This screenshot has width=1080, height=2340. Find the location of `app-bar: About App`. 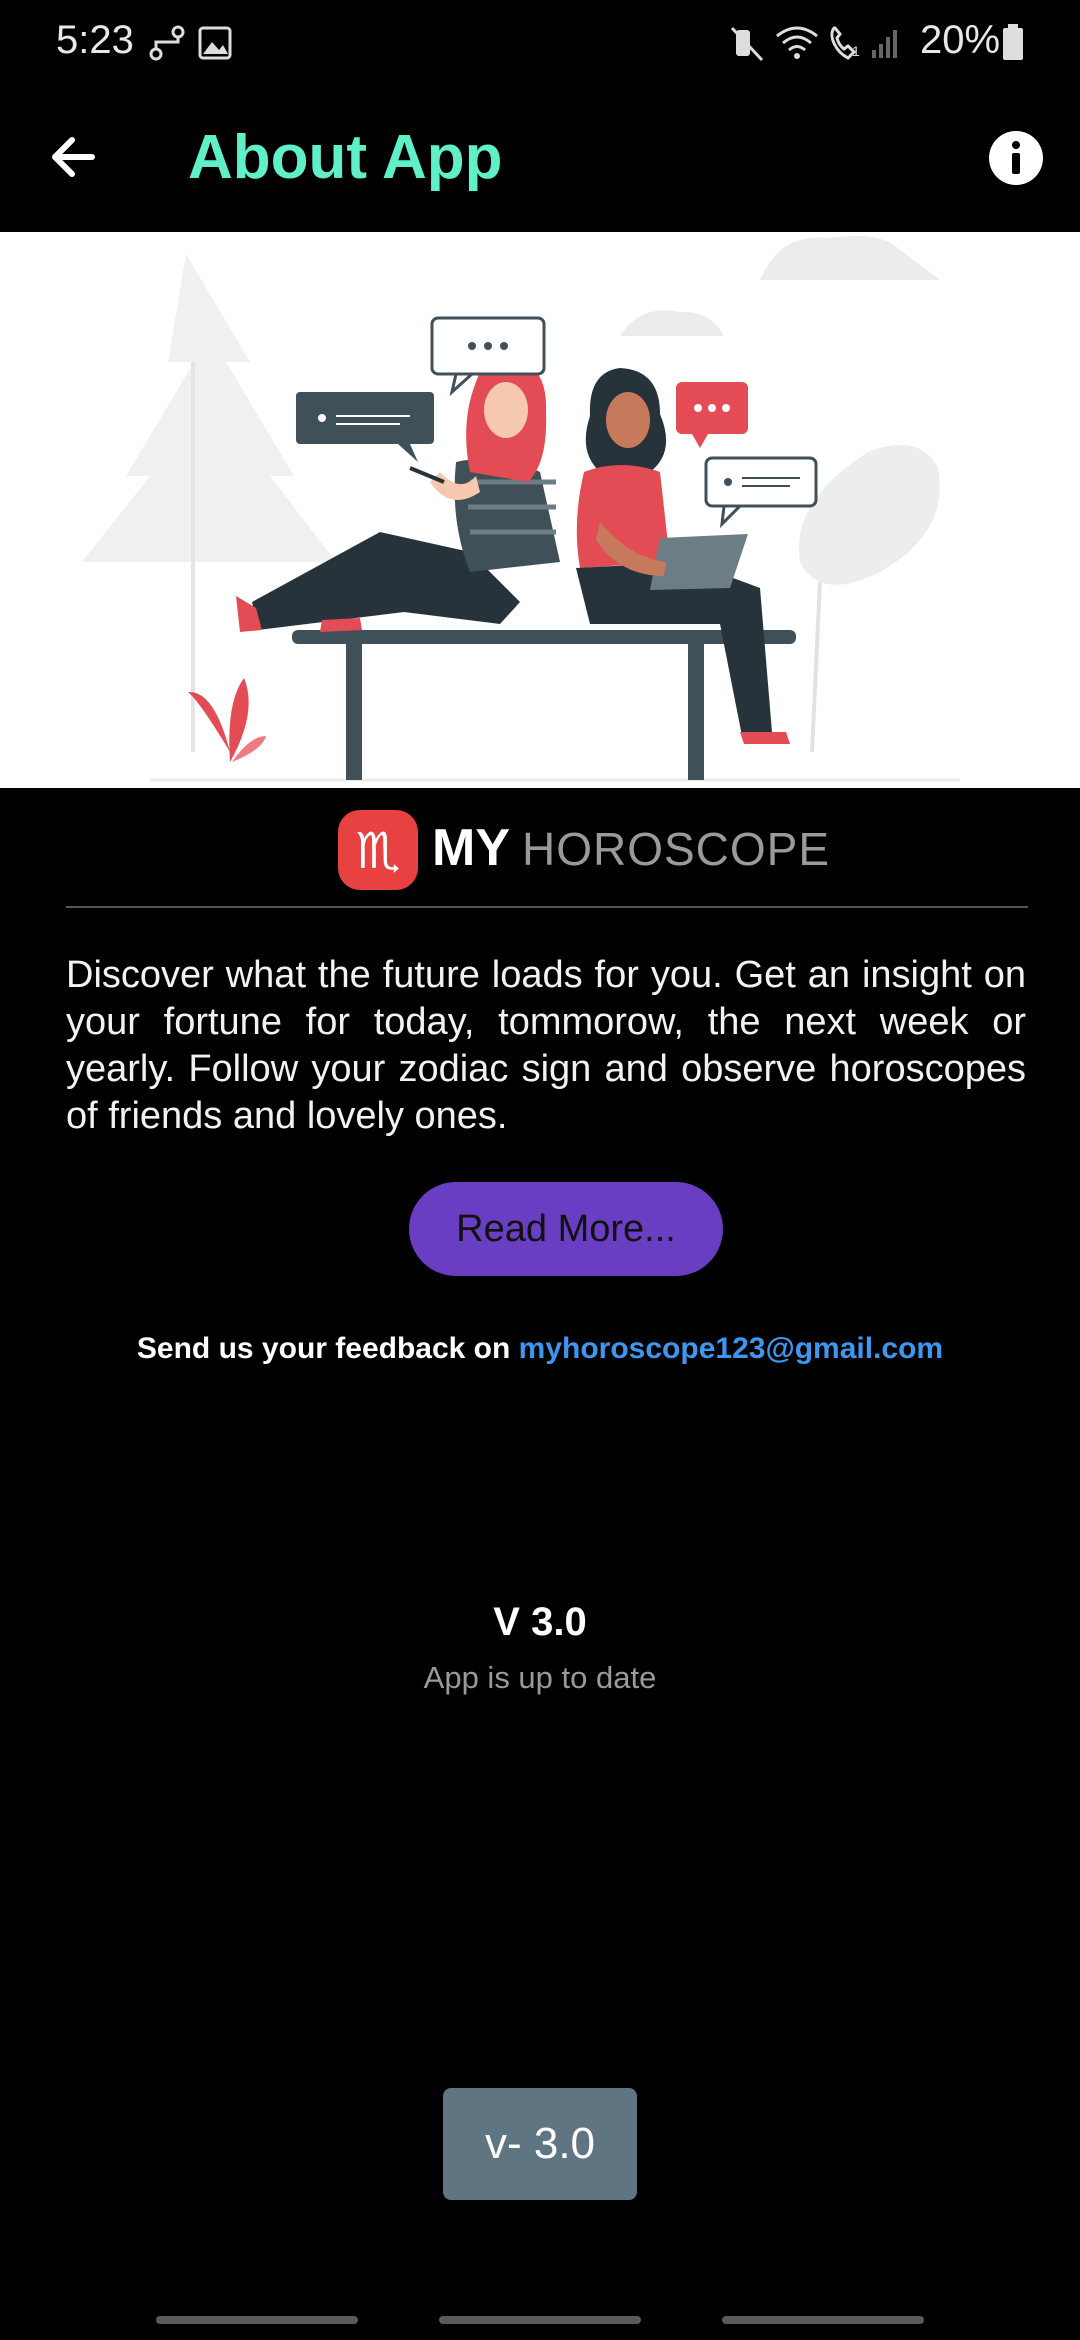

app-bar: About App is located at coordinates (540, 159).